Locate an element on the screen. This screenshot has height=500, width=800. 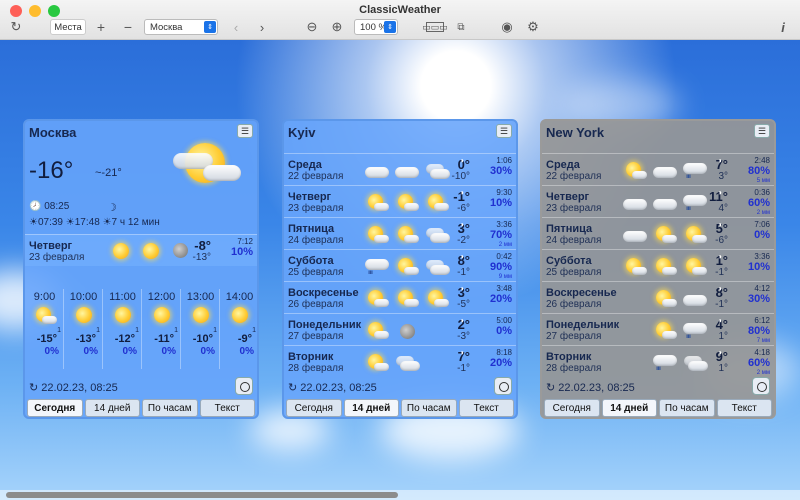
hour-precip: 0% is located at coordinates (207, 351).